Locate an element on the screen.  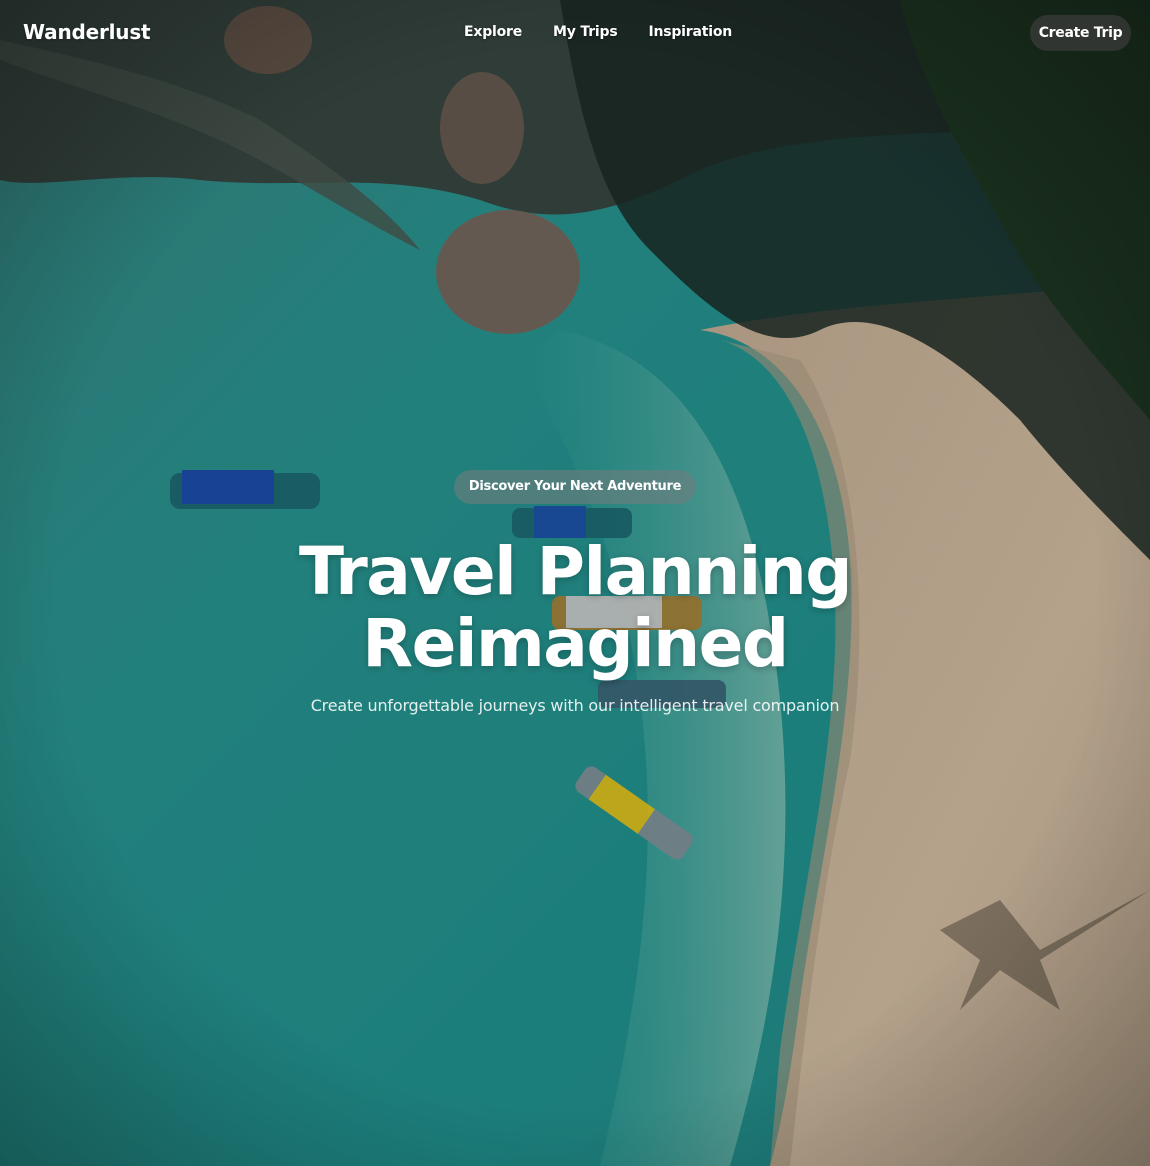
hero-title: Travel Planning Reimagined is located at coordinates (575, 608).